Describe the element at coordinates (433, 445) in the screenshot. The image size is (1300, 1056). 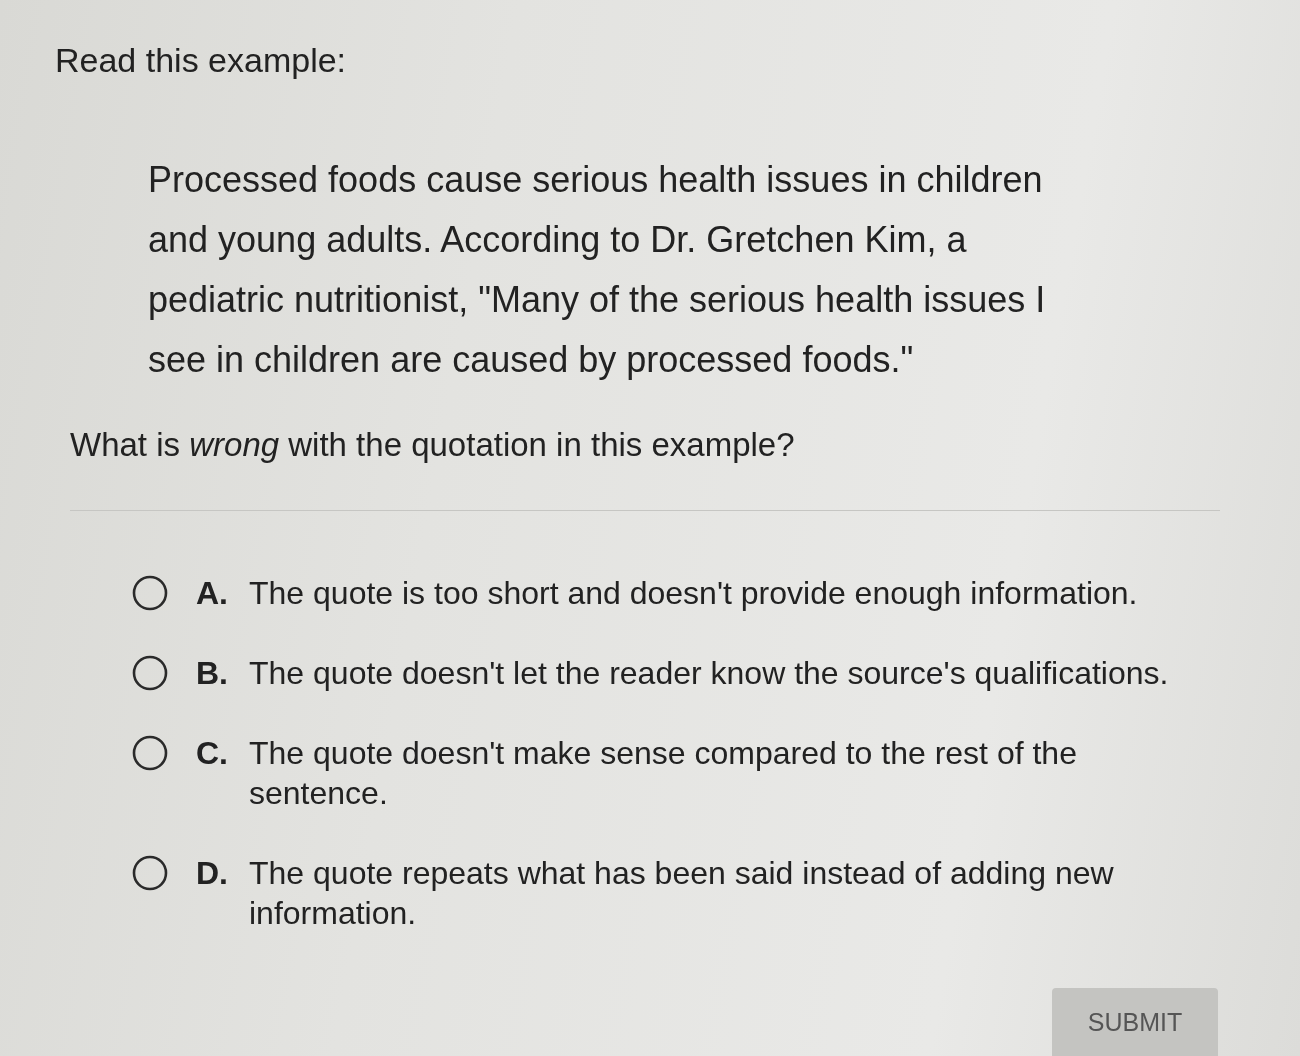
I see `question-text: What is wrong with the quotation in this example?` at that location.